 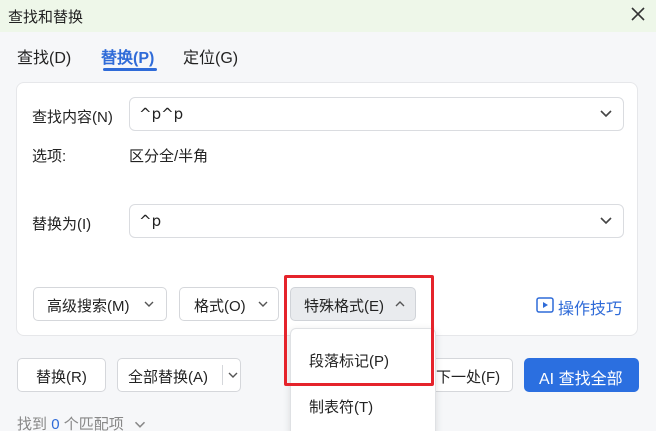 I want to click on tab-replace: 替换(P), so click(x=127, y=56).